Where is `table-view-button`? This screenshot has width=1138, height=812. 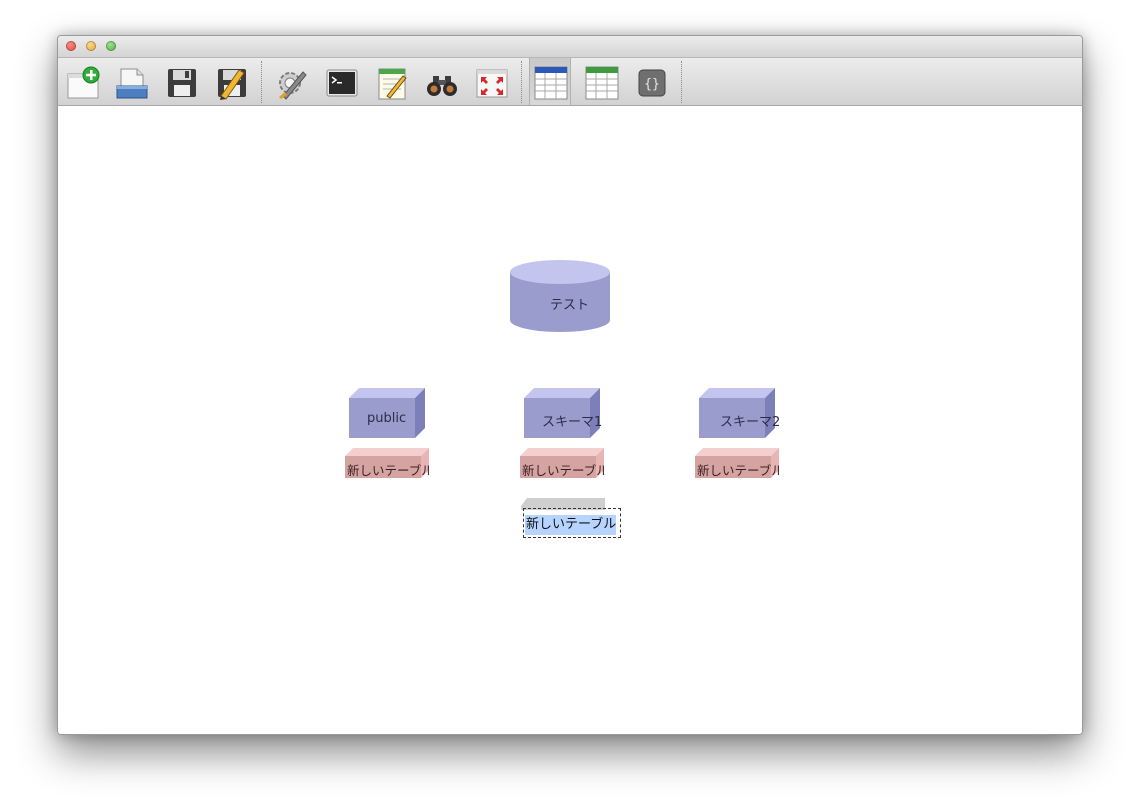 table-view-button is located at coordinates (550, 81).